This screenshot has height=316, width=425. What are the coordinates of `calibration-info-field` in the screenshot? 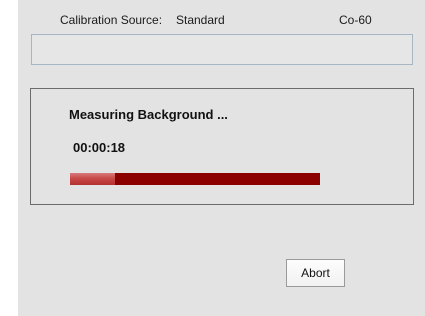 It's located at (222, 49).